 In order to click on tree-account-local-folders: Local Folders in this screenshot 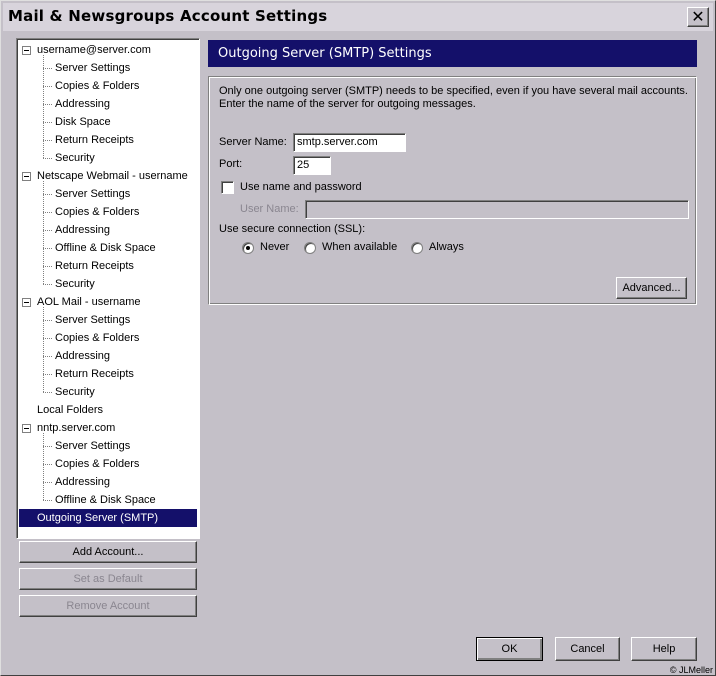, I will do `click(70, 410)`.